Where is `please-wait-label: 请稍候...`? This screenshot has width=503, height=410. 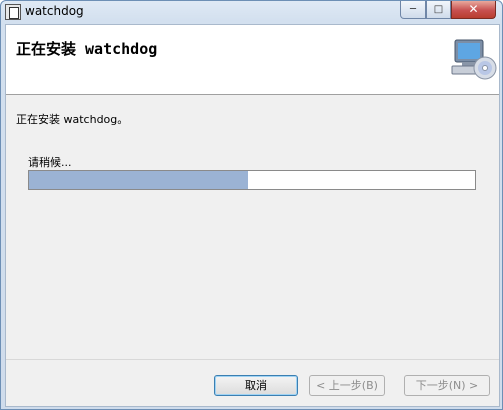 please-wait-label: 请稍候... is located at coordinates (50, 162).